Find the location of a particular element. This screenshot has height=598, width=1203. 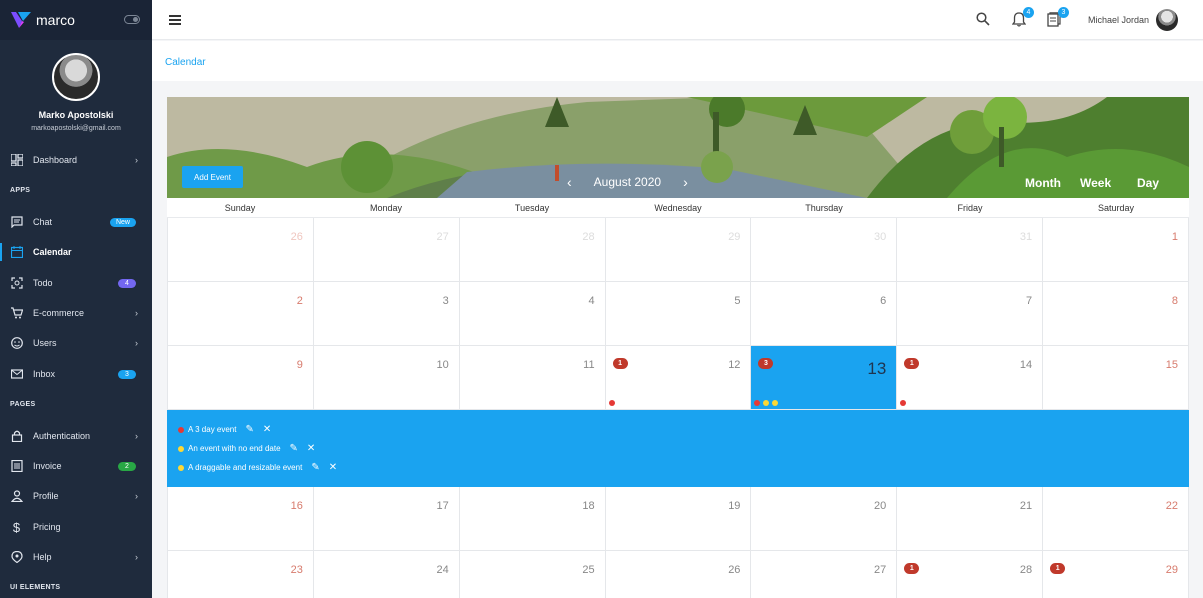

invoice-icon is located at coordinates (16, 466).